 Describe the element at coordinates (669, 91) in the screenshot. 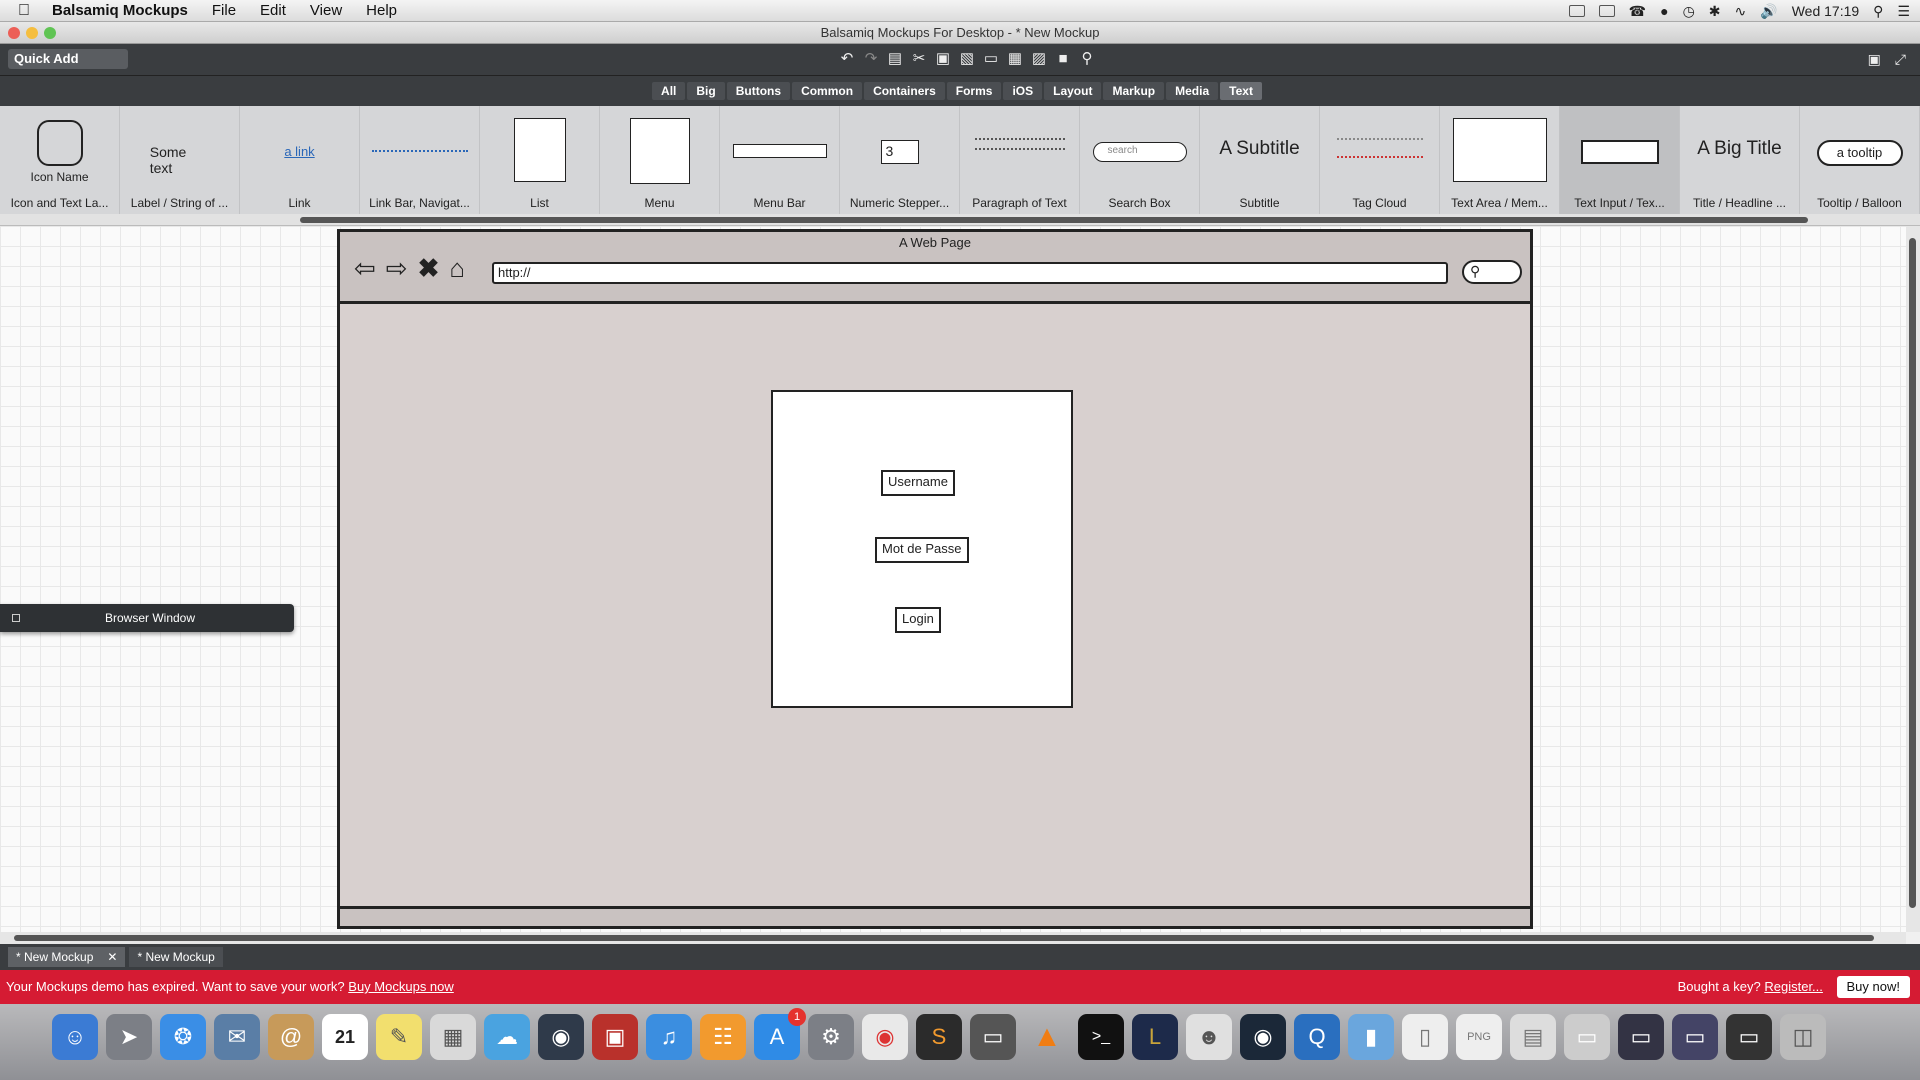

I see `category-all: All` at that location.